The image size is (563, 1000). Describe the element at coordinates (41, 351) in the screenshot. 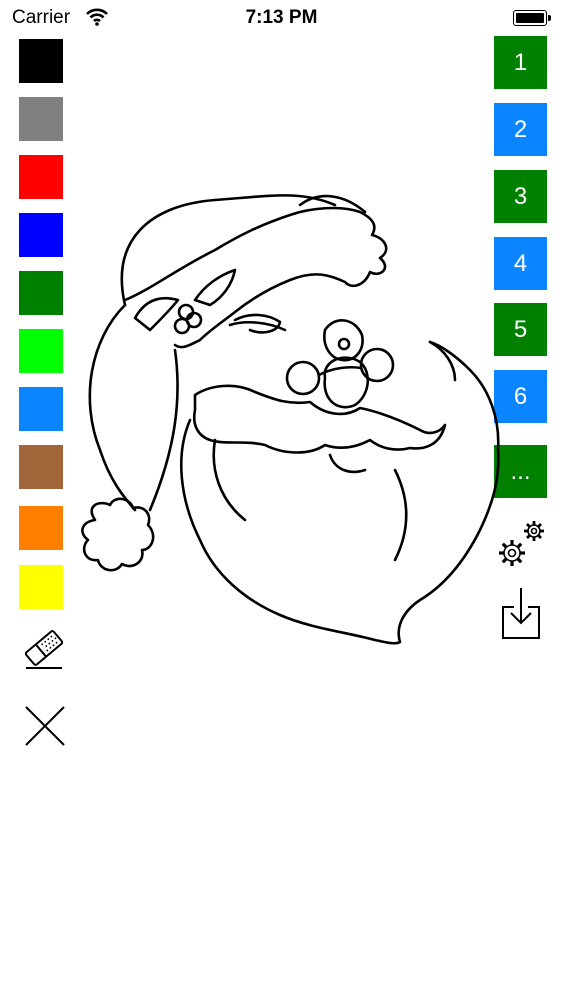

I see `color-swatch-lime` at that location.